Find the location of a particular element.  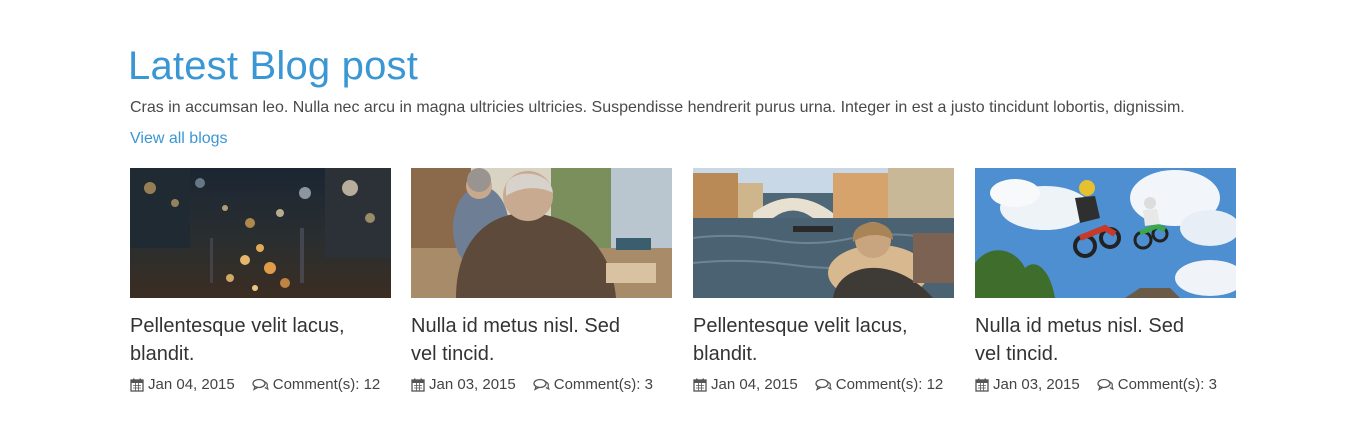

blog-thumbnail-motocross is located at coordinates (1105, 233).